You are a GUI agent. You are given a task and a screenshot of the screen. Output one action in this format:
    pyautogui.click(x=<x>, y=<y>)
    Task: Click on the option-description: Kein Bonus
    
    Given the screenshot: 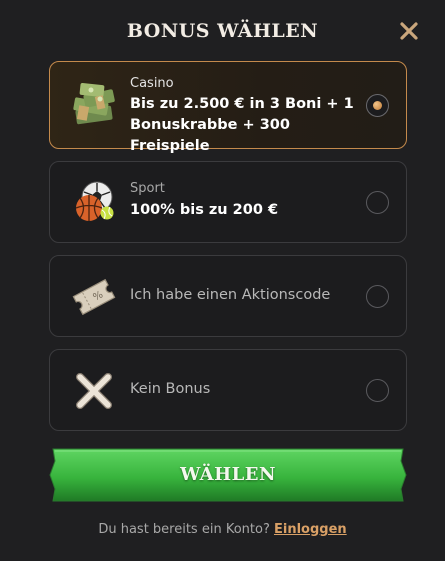 What is the action you would take?
    pyautogui.click(x=170, y=389)
    